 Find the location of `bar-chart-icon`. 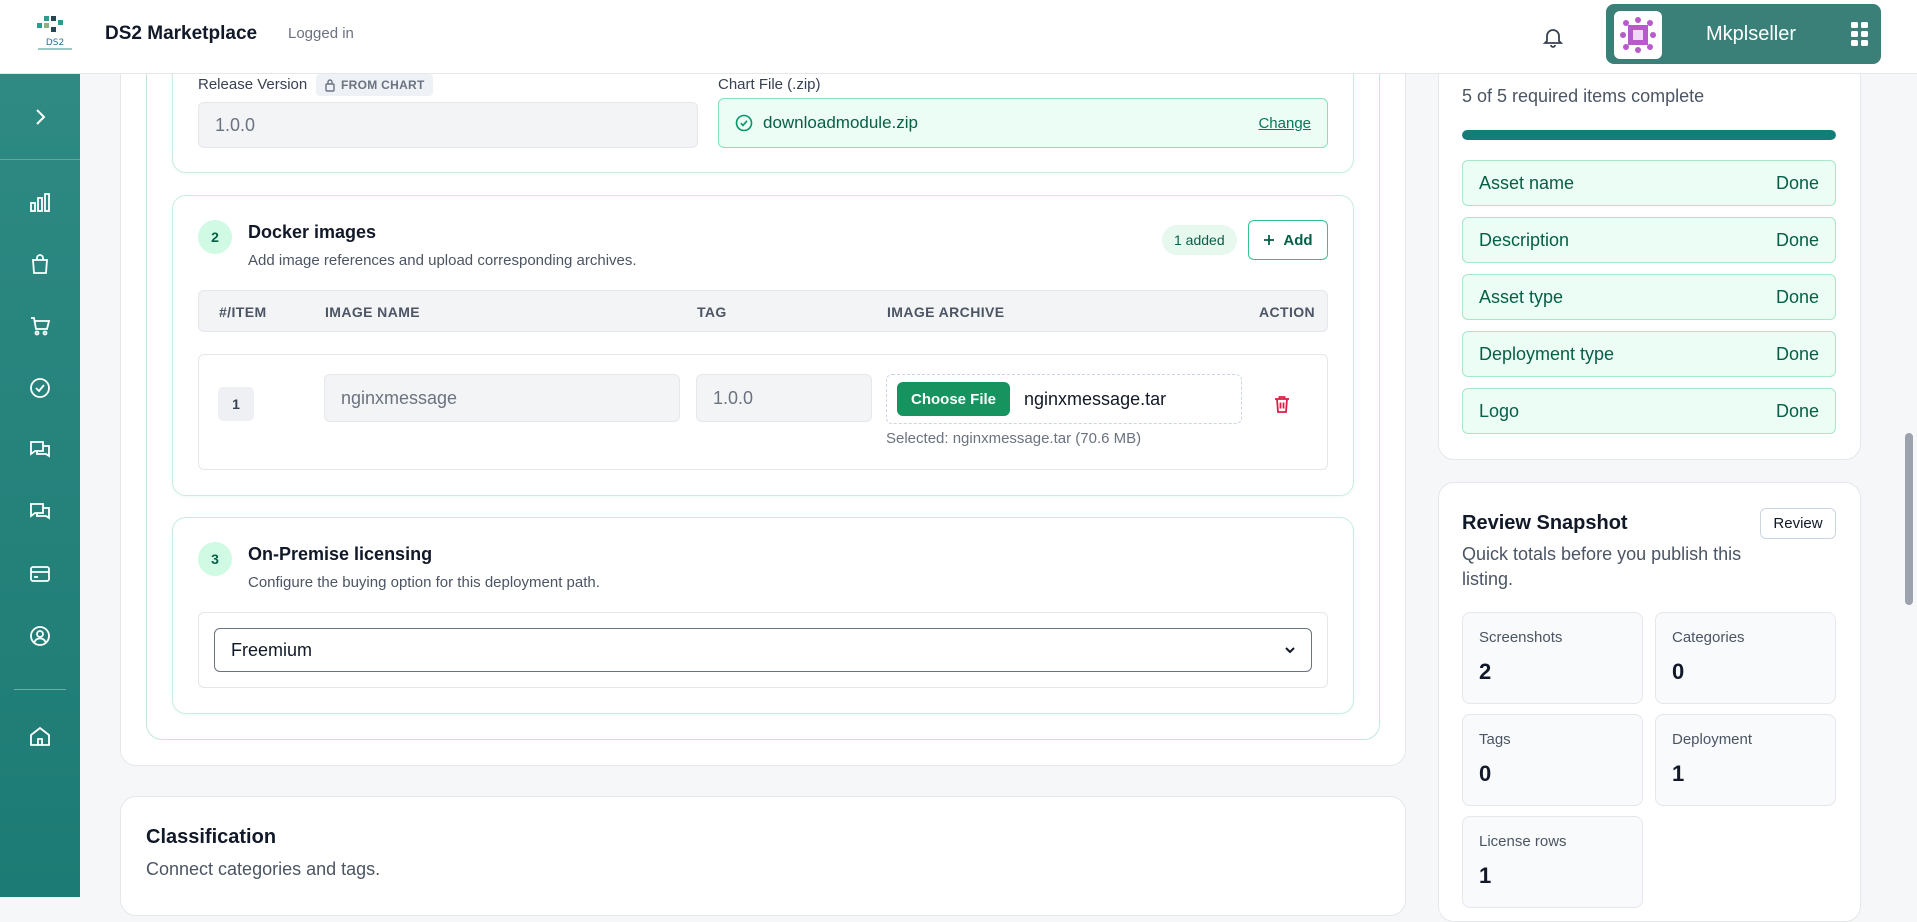

bar-chart-icon is located at coordinates (40, 202).